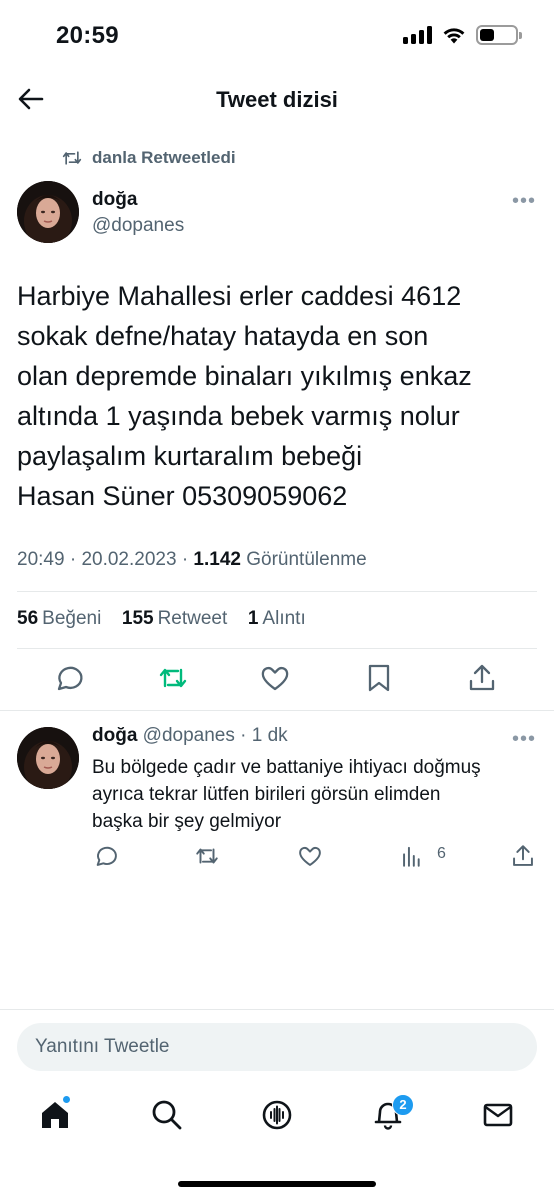  I want to click on more-options-icon: •••, so click(524, 201).